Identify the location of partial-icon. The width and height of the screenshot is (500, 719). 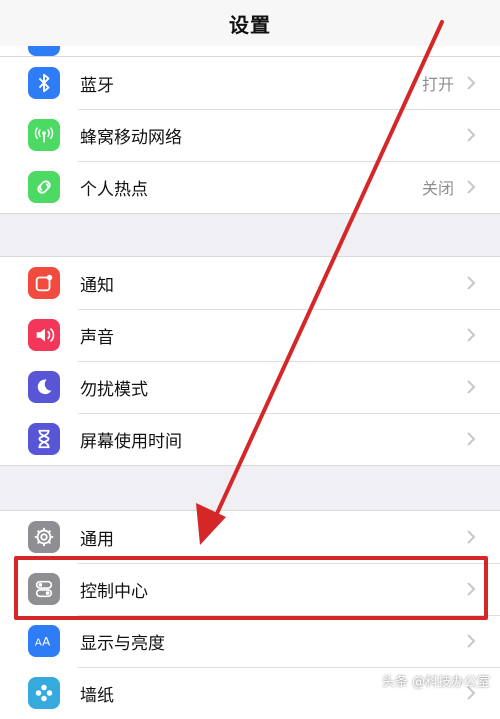
(44, 51).